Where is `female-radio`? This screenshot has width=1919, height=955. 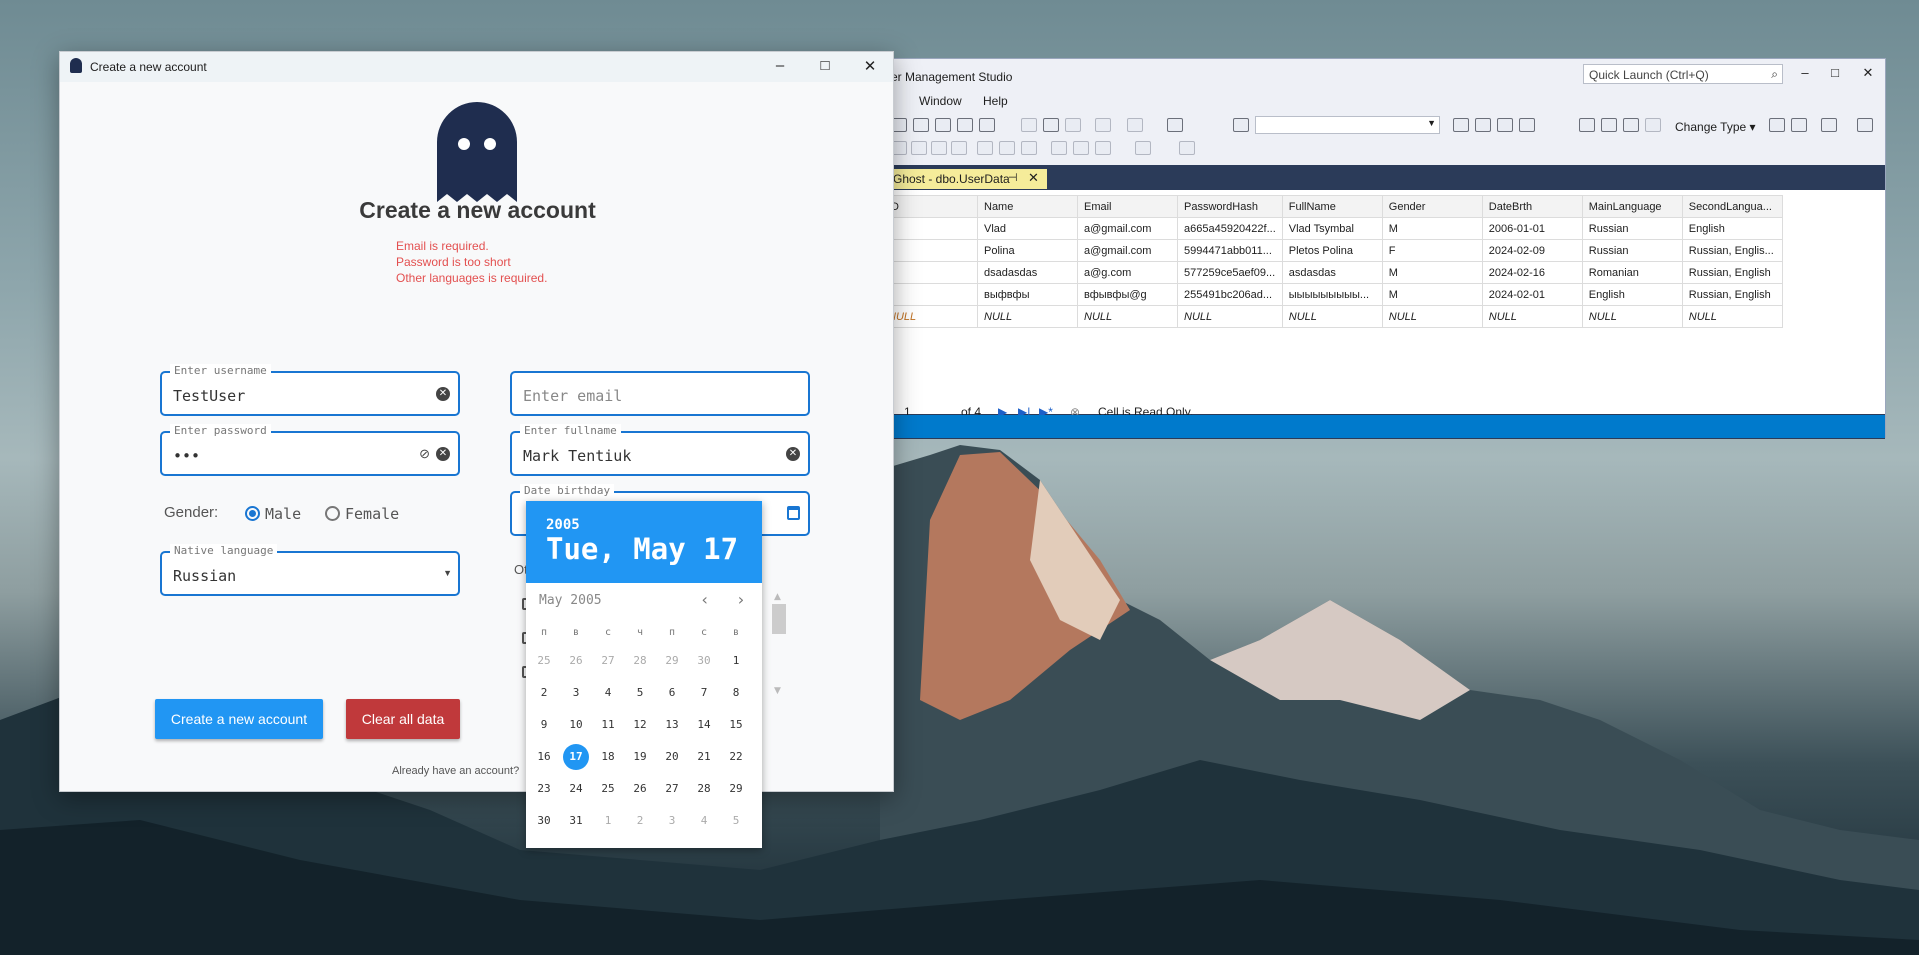 female-radio is located at coordinates (332, 513).